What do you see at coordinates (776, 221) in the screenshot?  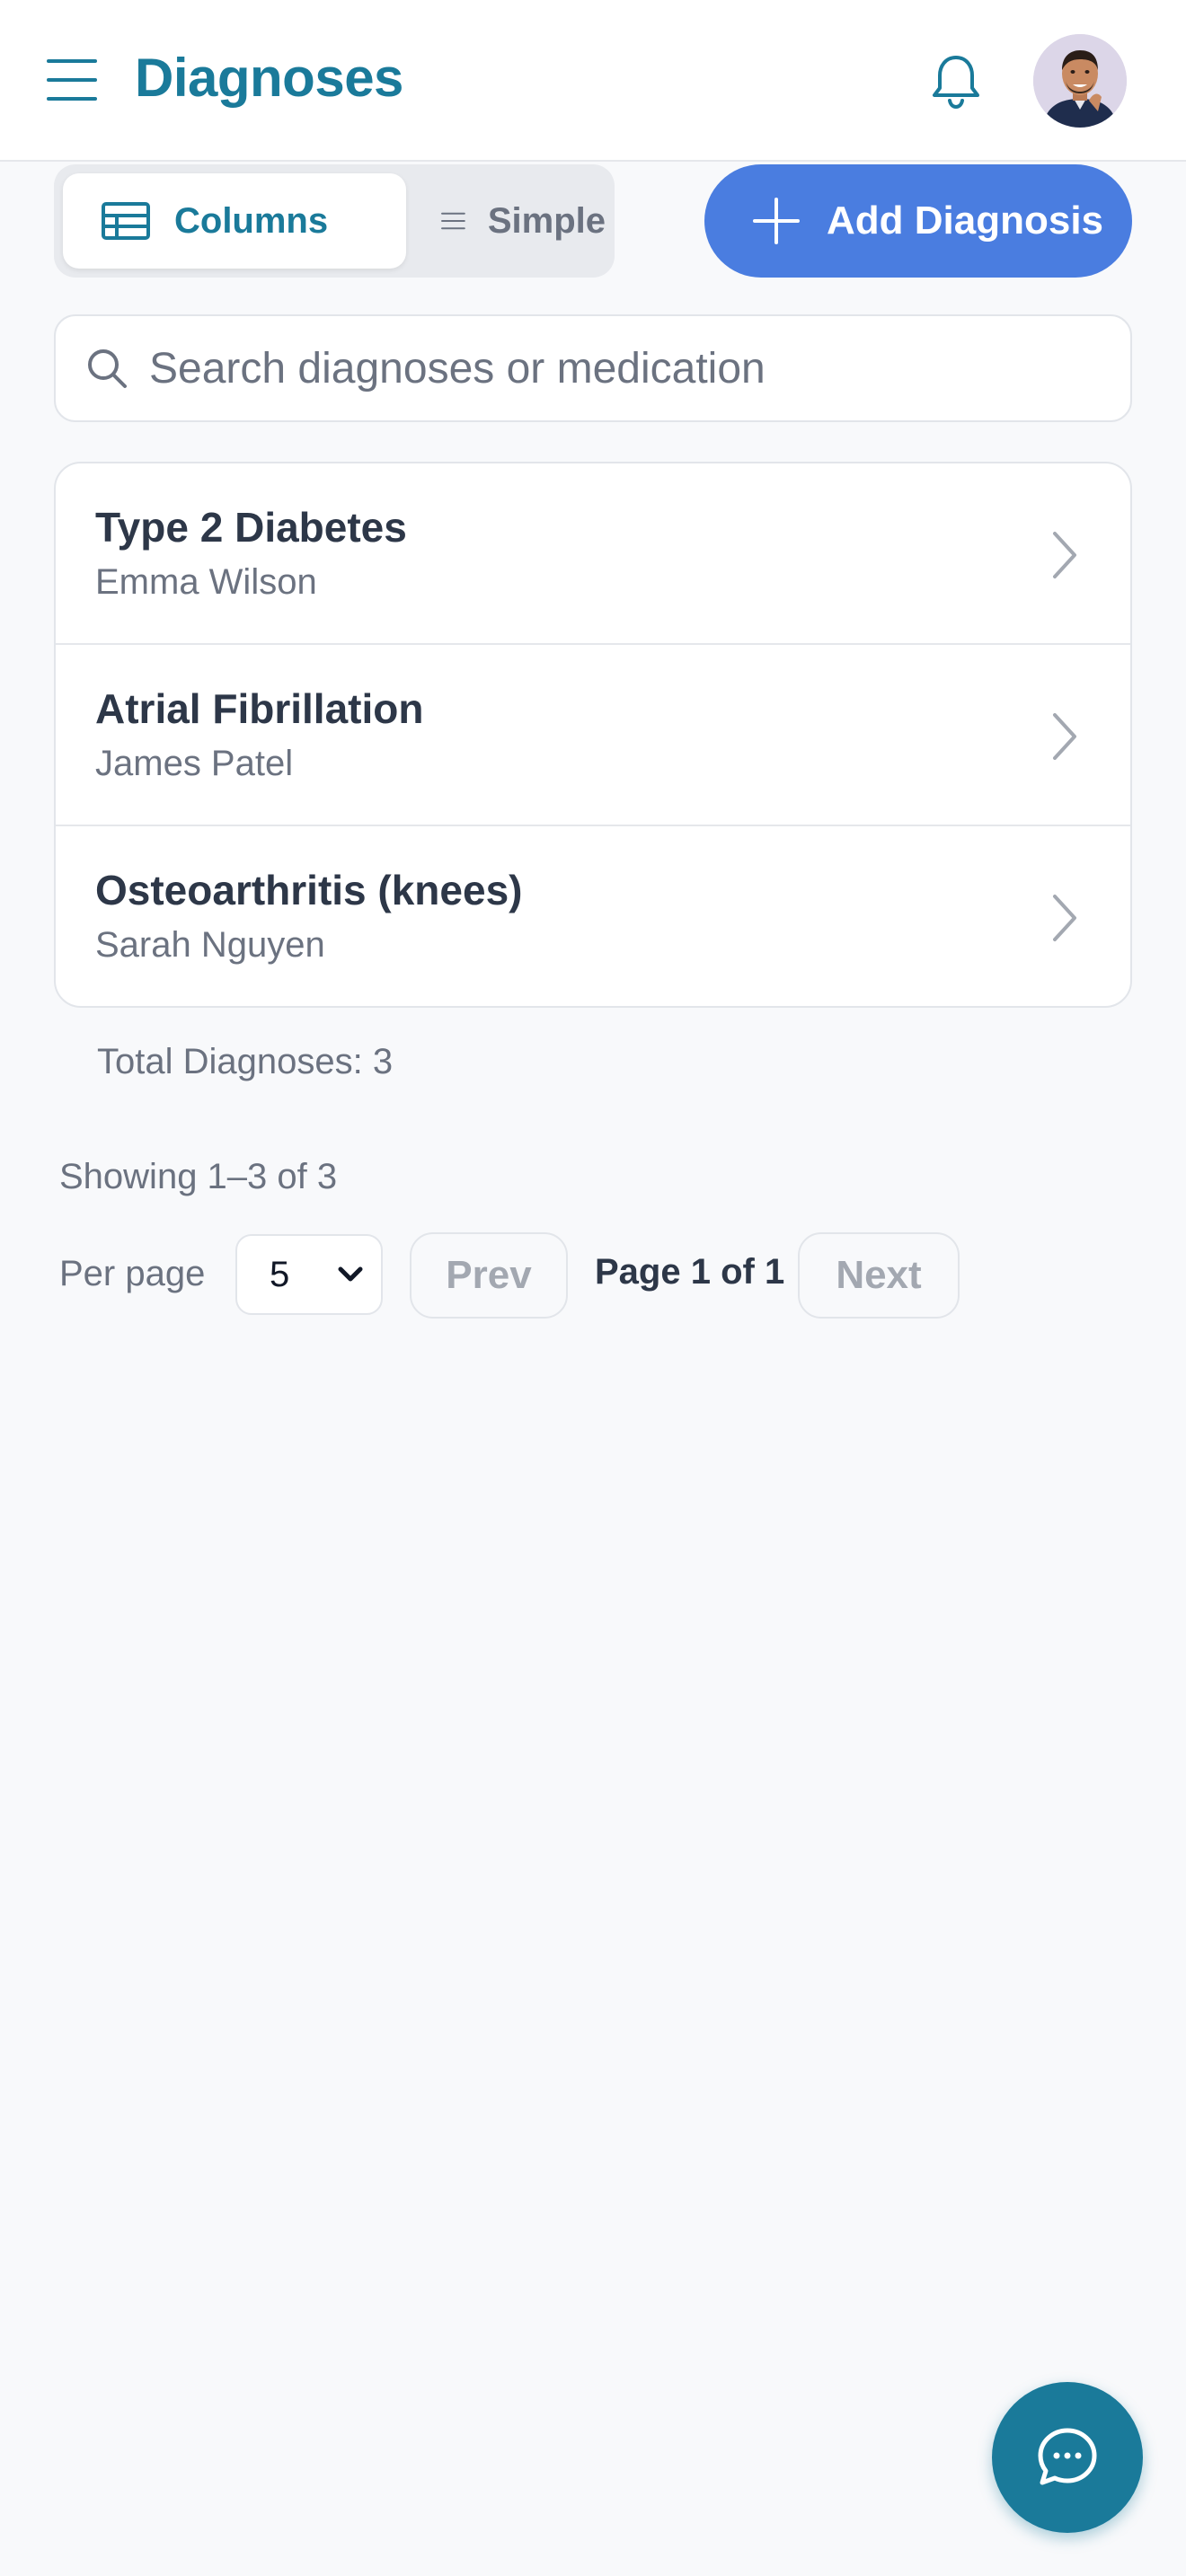 I see `plus-icon` at bounding box center [776, 221].